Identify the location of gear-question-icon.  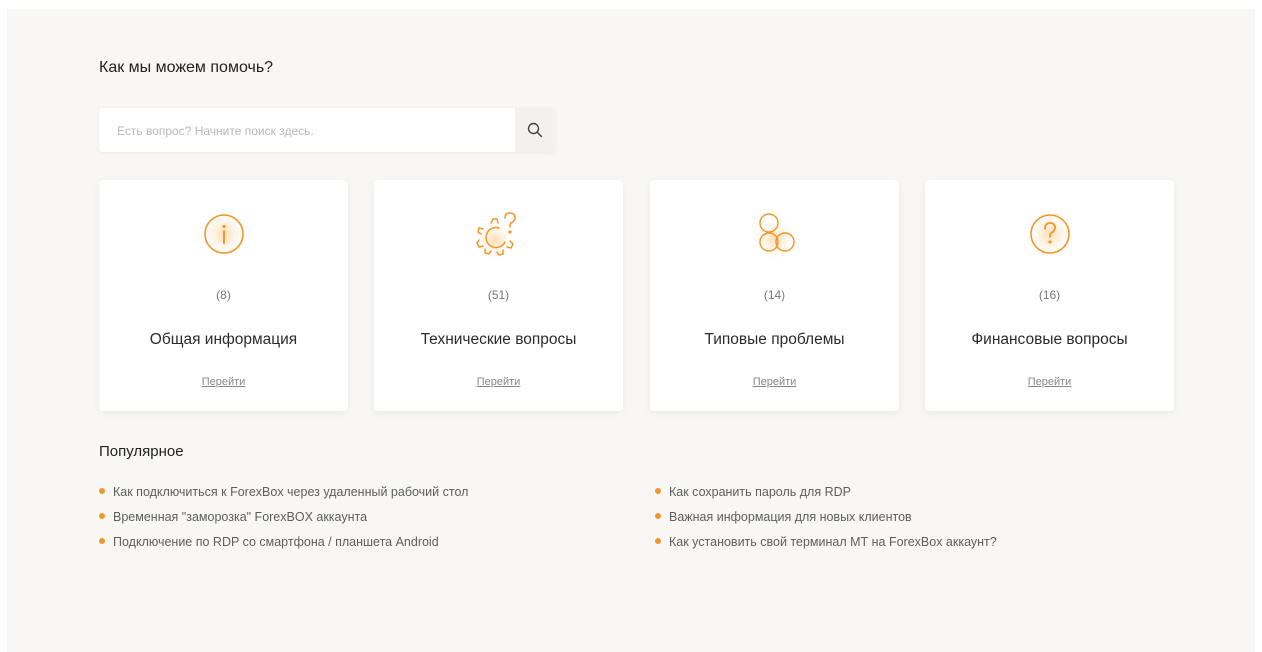
(496, 236).